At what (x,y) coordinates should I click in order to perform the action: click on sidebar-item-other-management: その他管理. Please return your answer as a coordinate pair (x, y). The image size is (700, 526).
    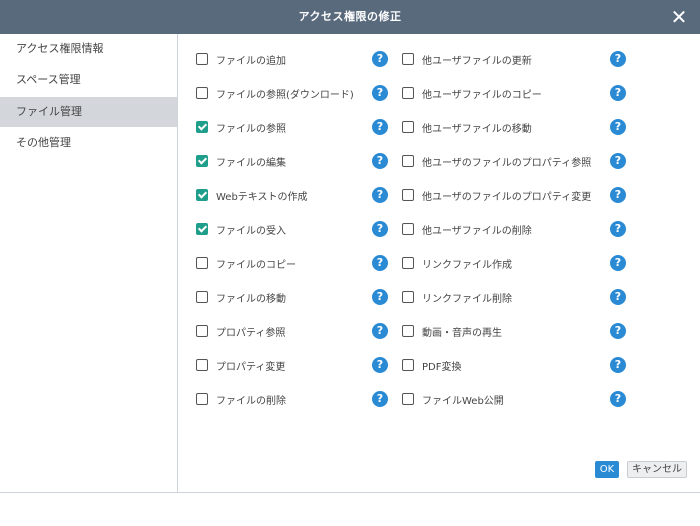
    Looking at the image, I should click on (88, 143).